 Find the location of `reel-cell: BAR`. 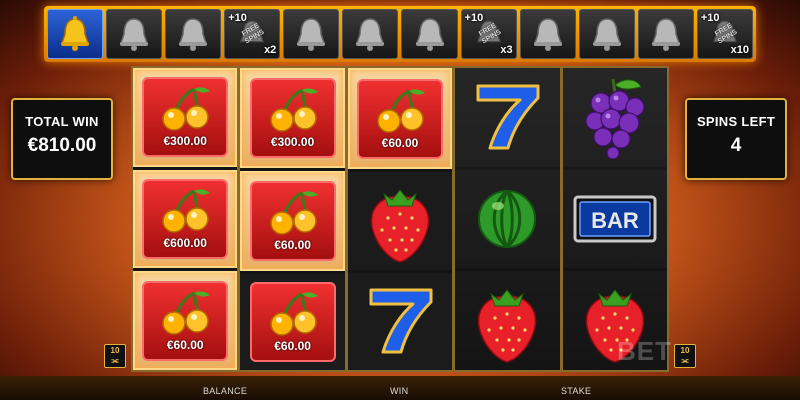

reel-cell: BAR is located at coordinates (615, 219).